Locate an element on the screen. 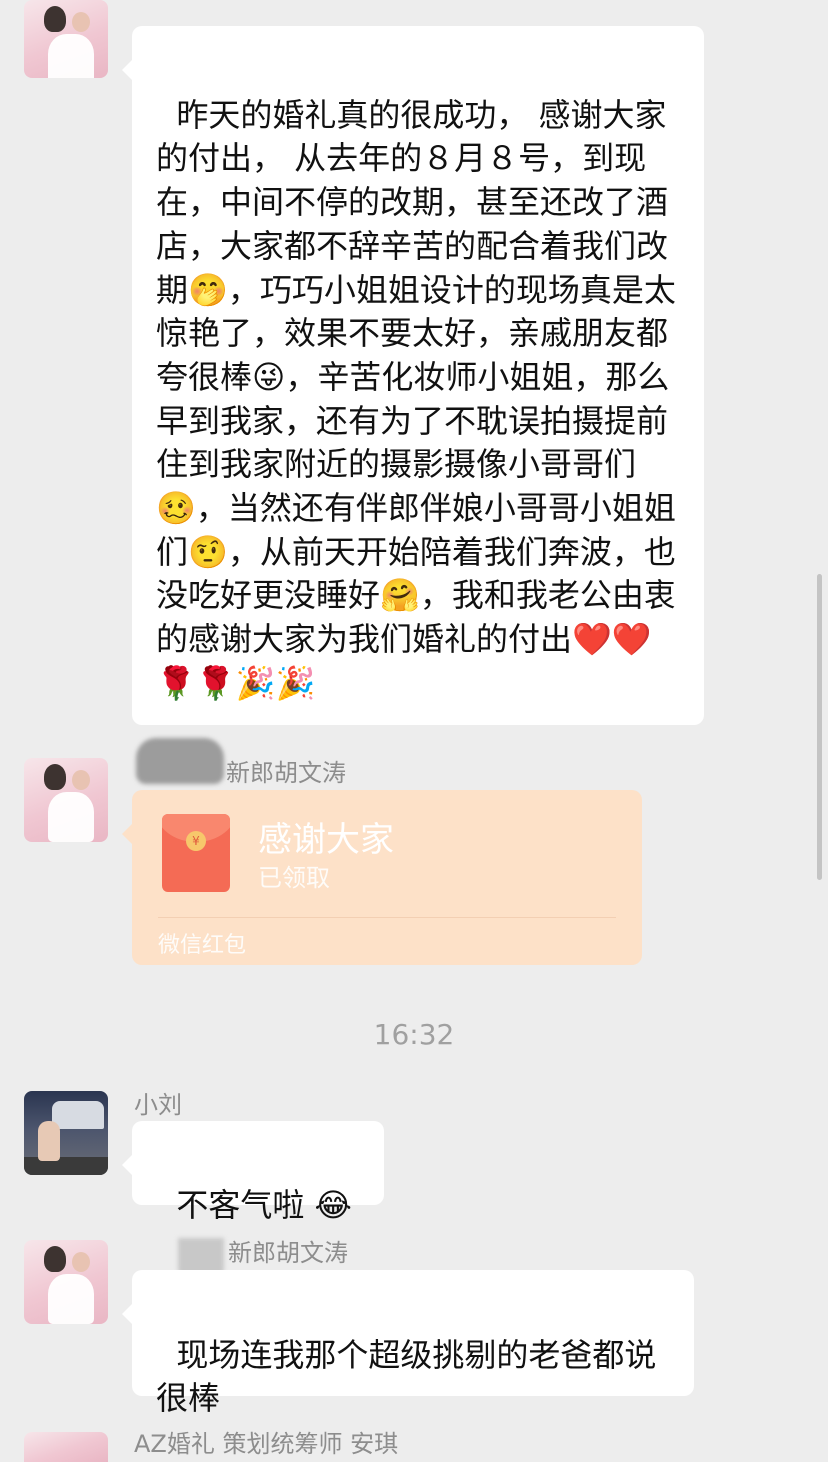 The width and height of the screenshot is (828, 1462). message-bubble-father: 现场连我那个超级挑剔的老爸都说很棒 is located at coordinates (408, 1343).